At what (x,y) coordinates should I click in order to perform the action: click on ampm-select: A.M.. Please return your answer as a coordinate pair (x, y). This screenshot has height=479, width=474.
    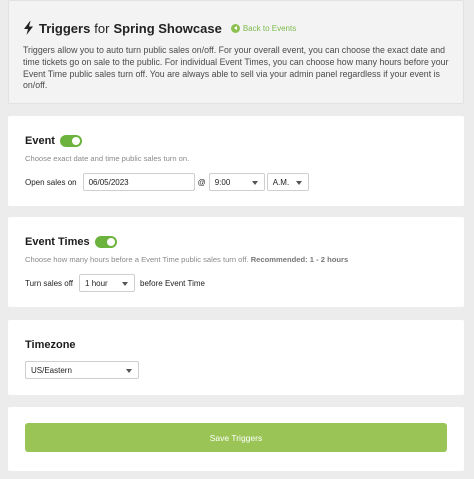
    Looking at the image, I should click on (287, 182).